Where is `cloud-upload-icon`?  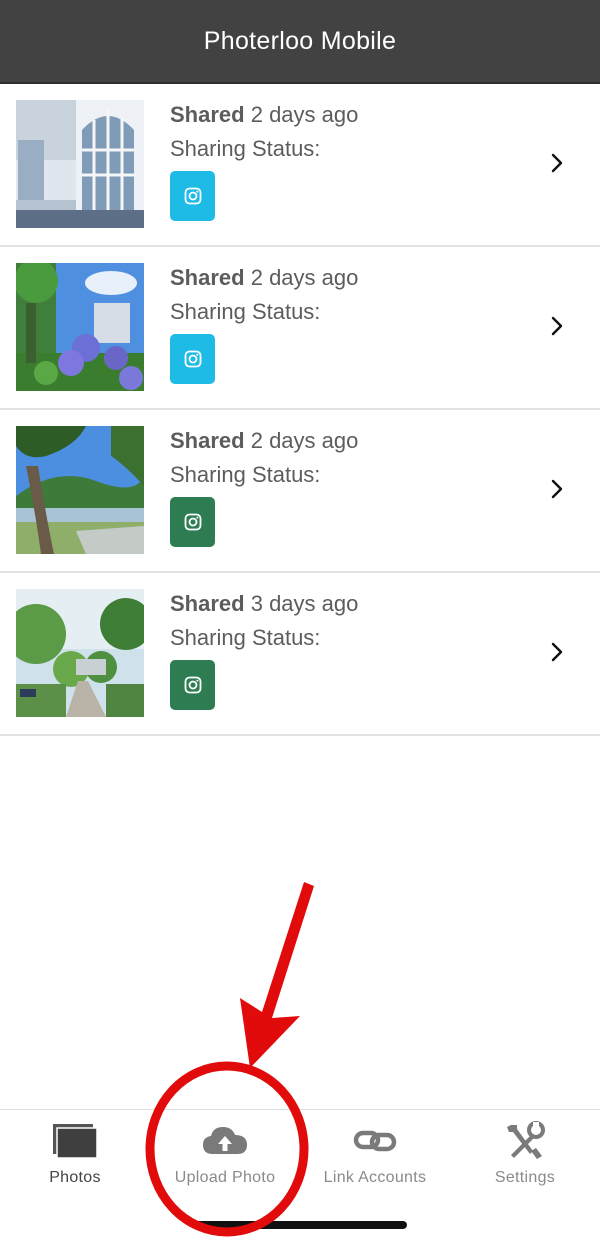 cloud-upload-icon is located at coordinates (225, 1141).